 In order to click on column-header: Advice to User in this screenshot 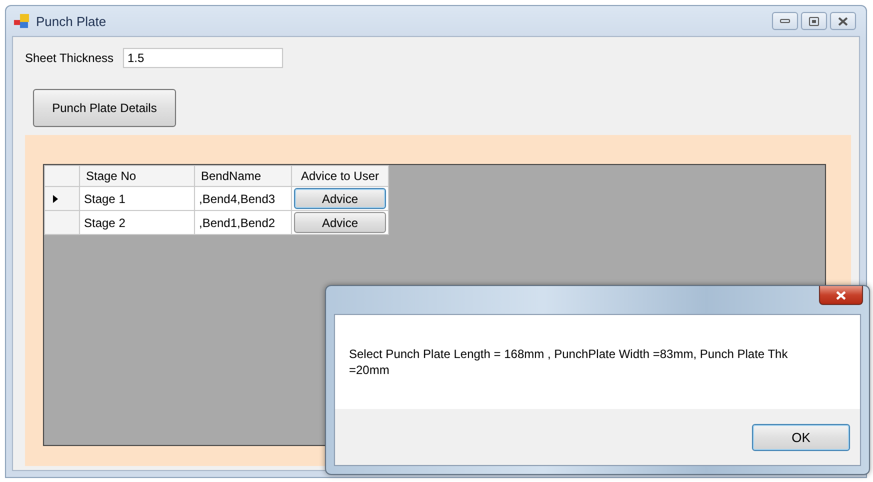, I will do `click(340, 176)`.